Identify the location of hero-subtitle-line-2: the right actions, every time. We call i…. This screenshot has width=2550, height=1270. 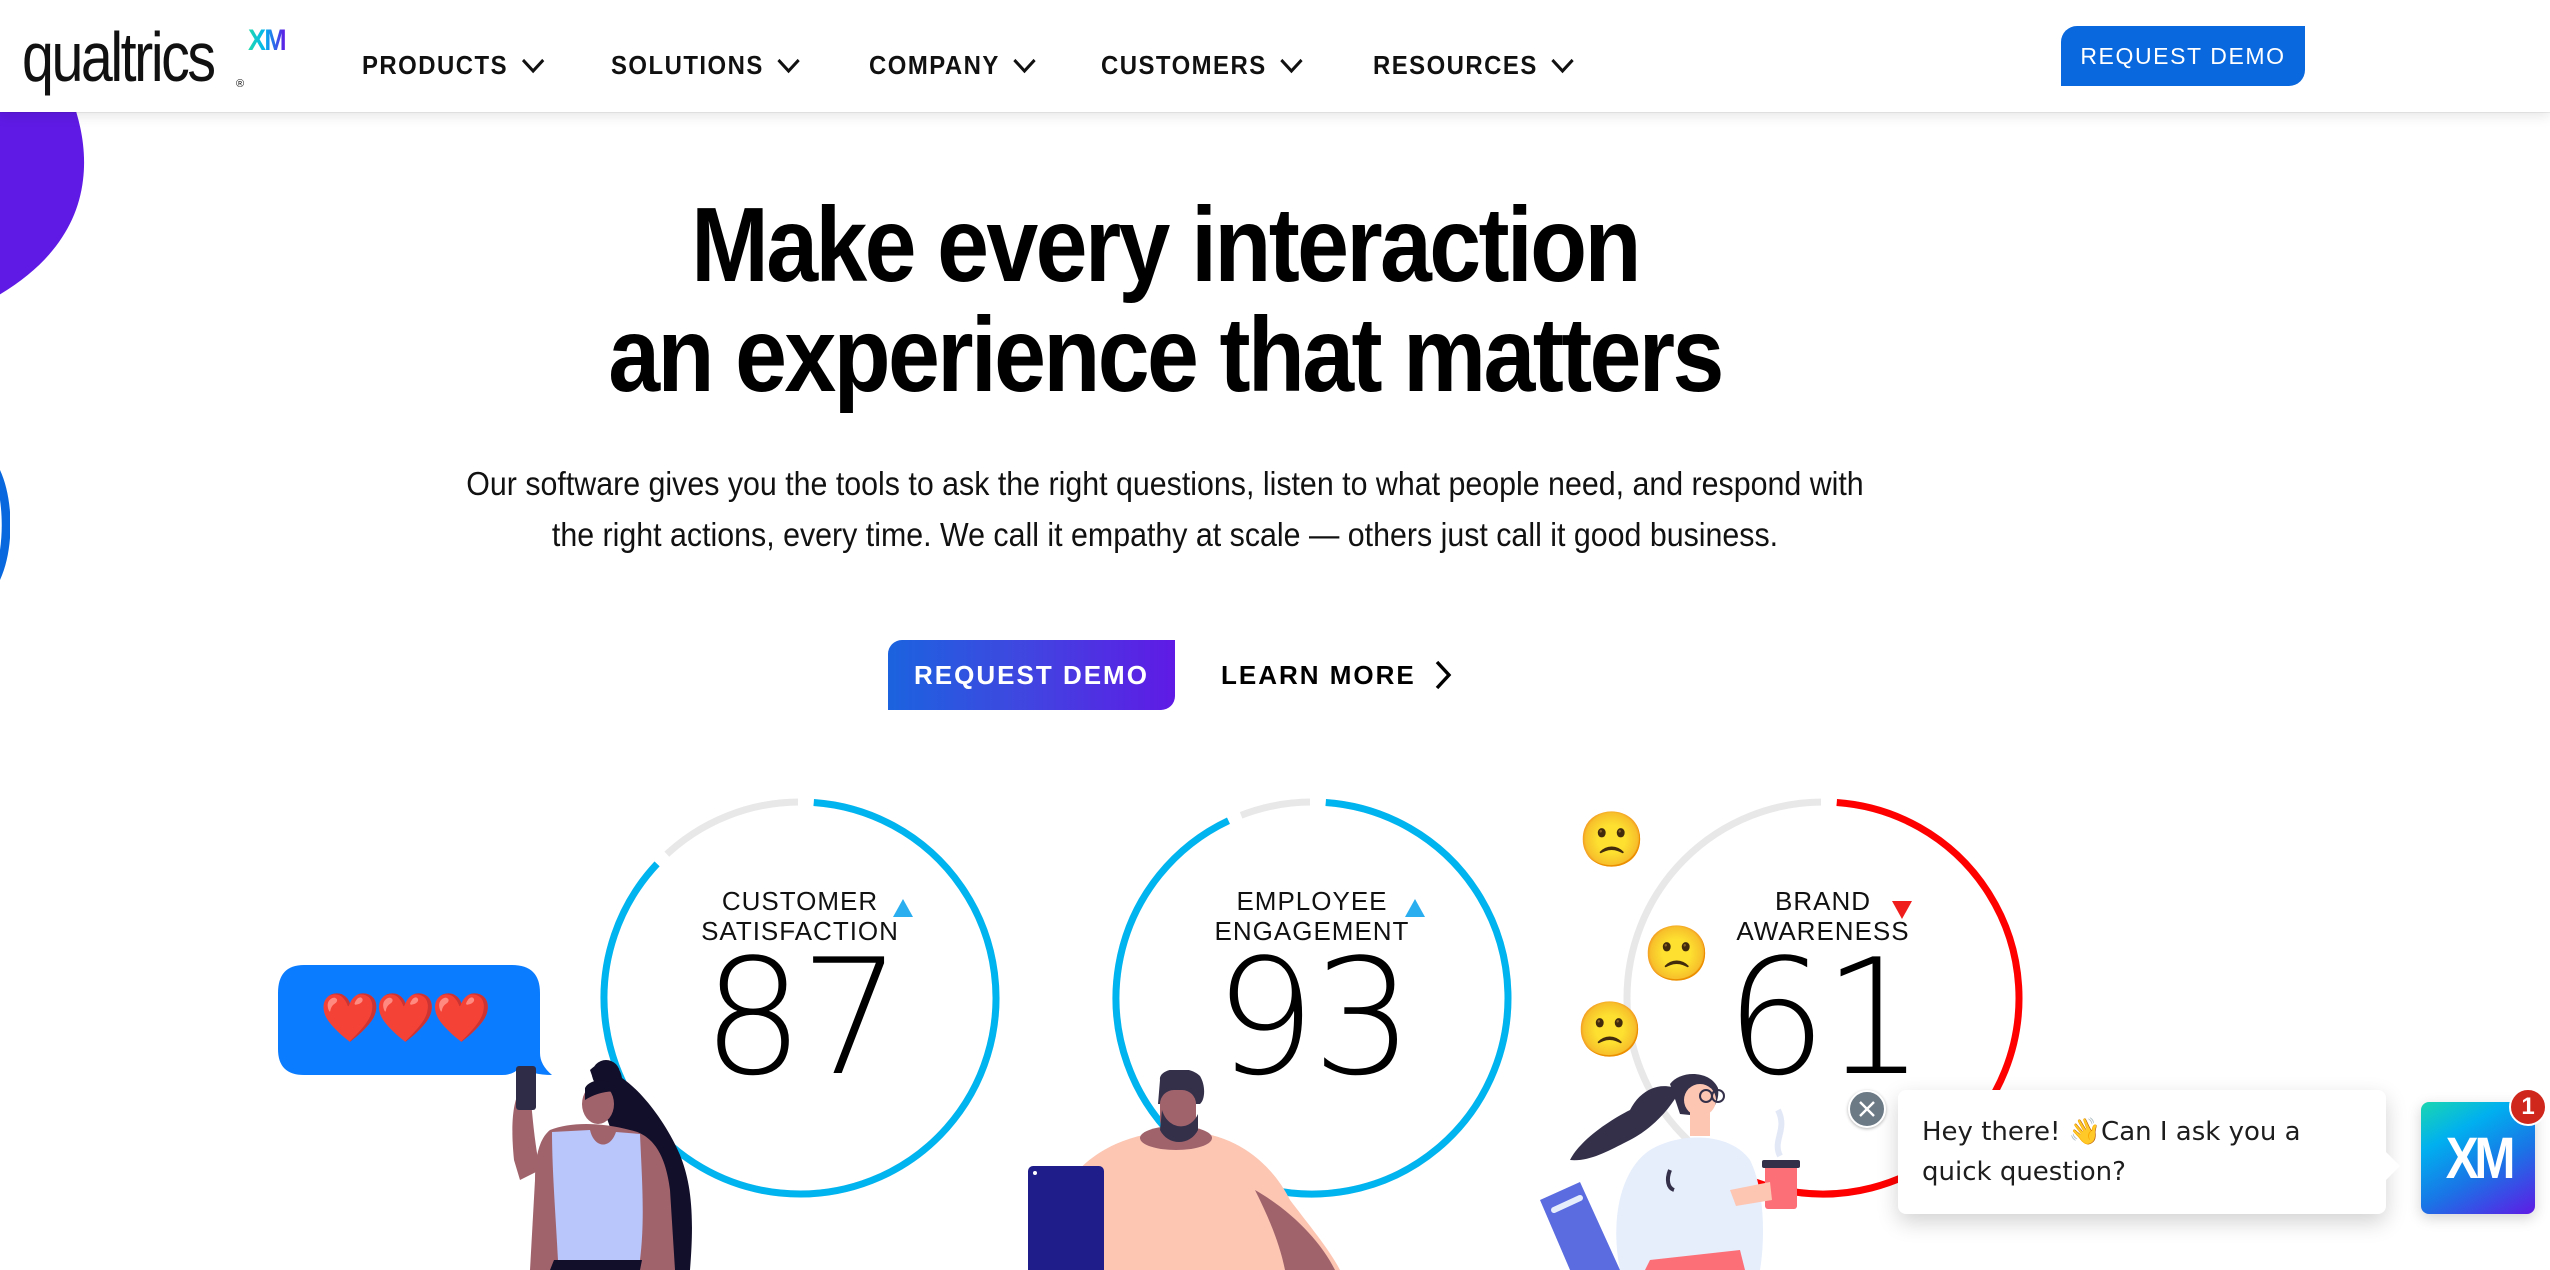
(1165, 534).